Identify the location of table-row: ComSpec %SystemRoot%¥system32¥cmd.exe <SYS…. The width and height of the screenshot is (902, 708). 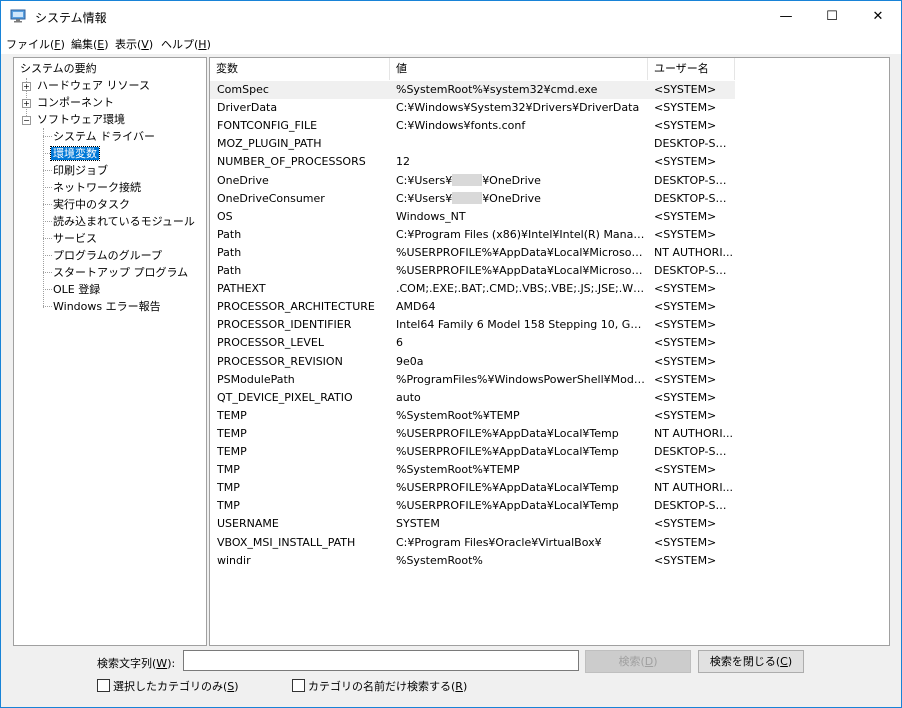
(472, 90).